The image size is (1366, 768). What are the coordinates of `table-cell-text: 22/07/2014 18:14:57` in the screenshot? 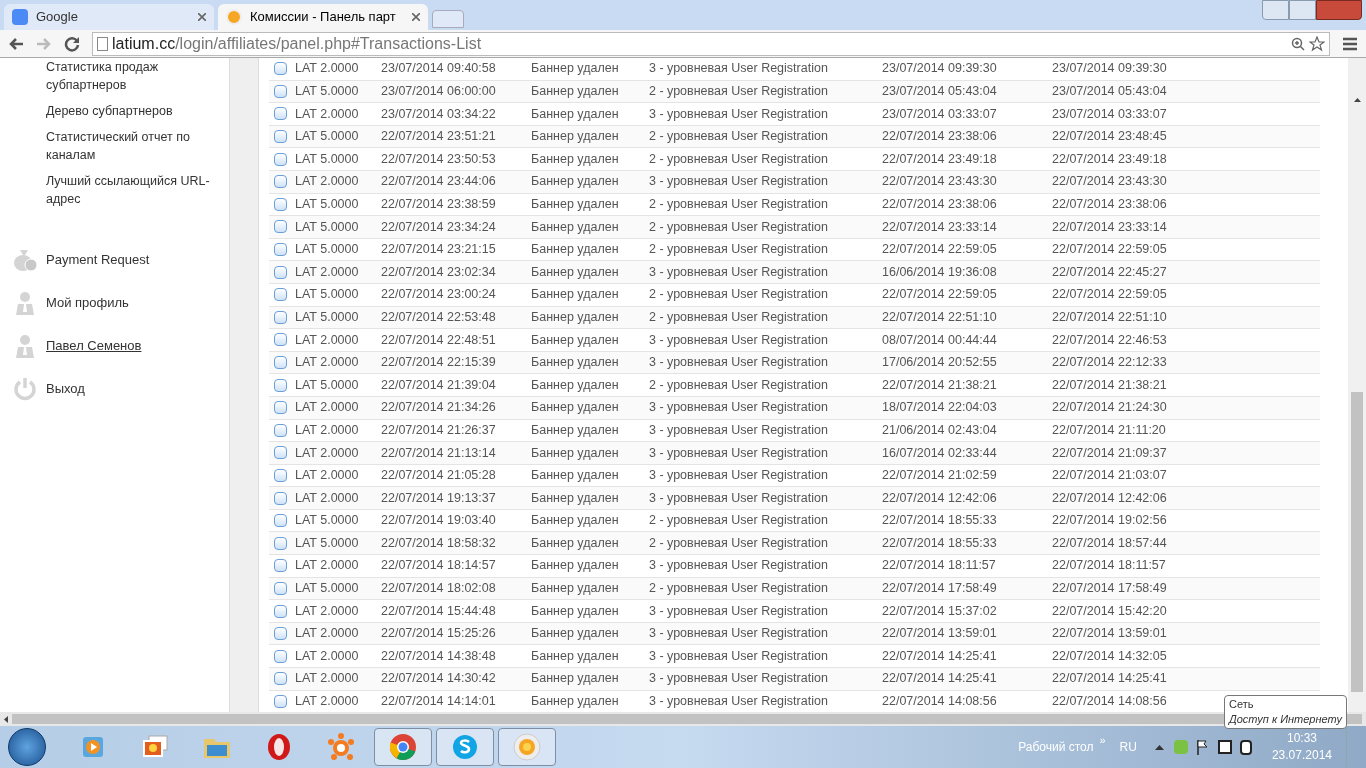 It's located at (439, 566).